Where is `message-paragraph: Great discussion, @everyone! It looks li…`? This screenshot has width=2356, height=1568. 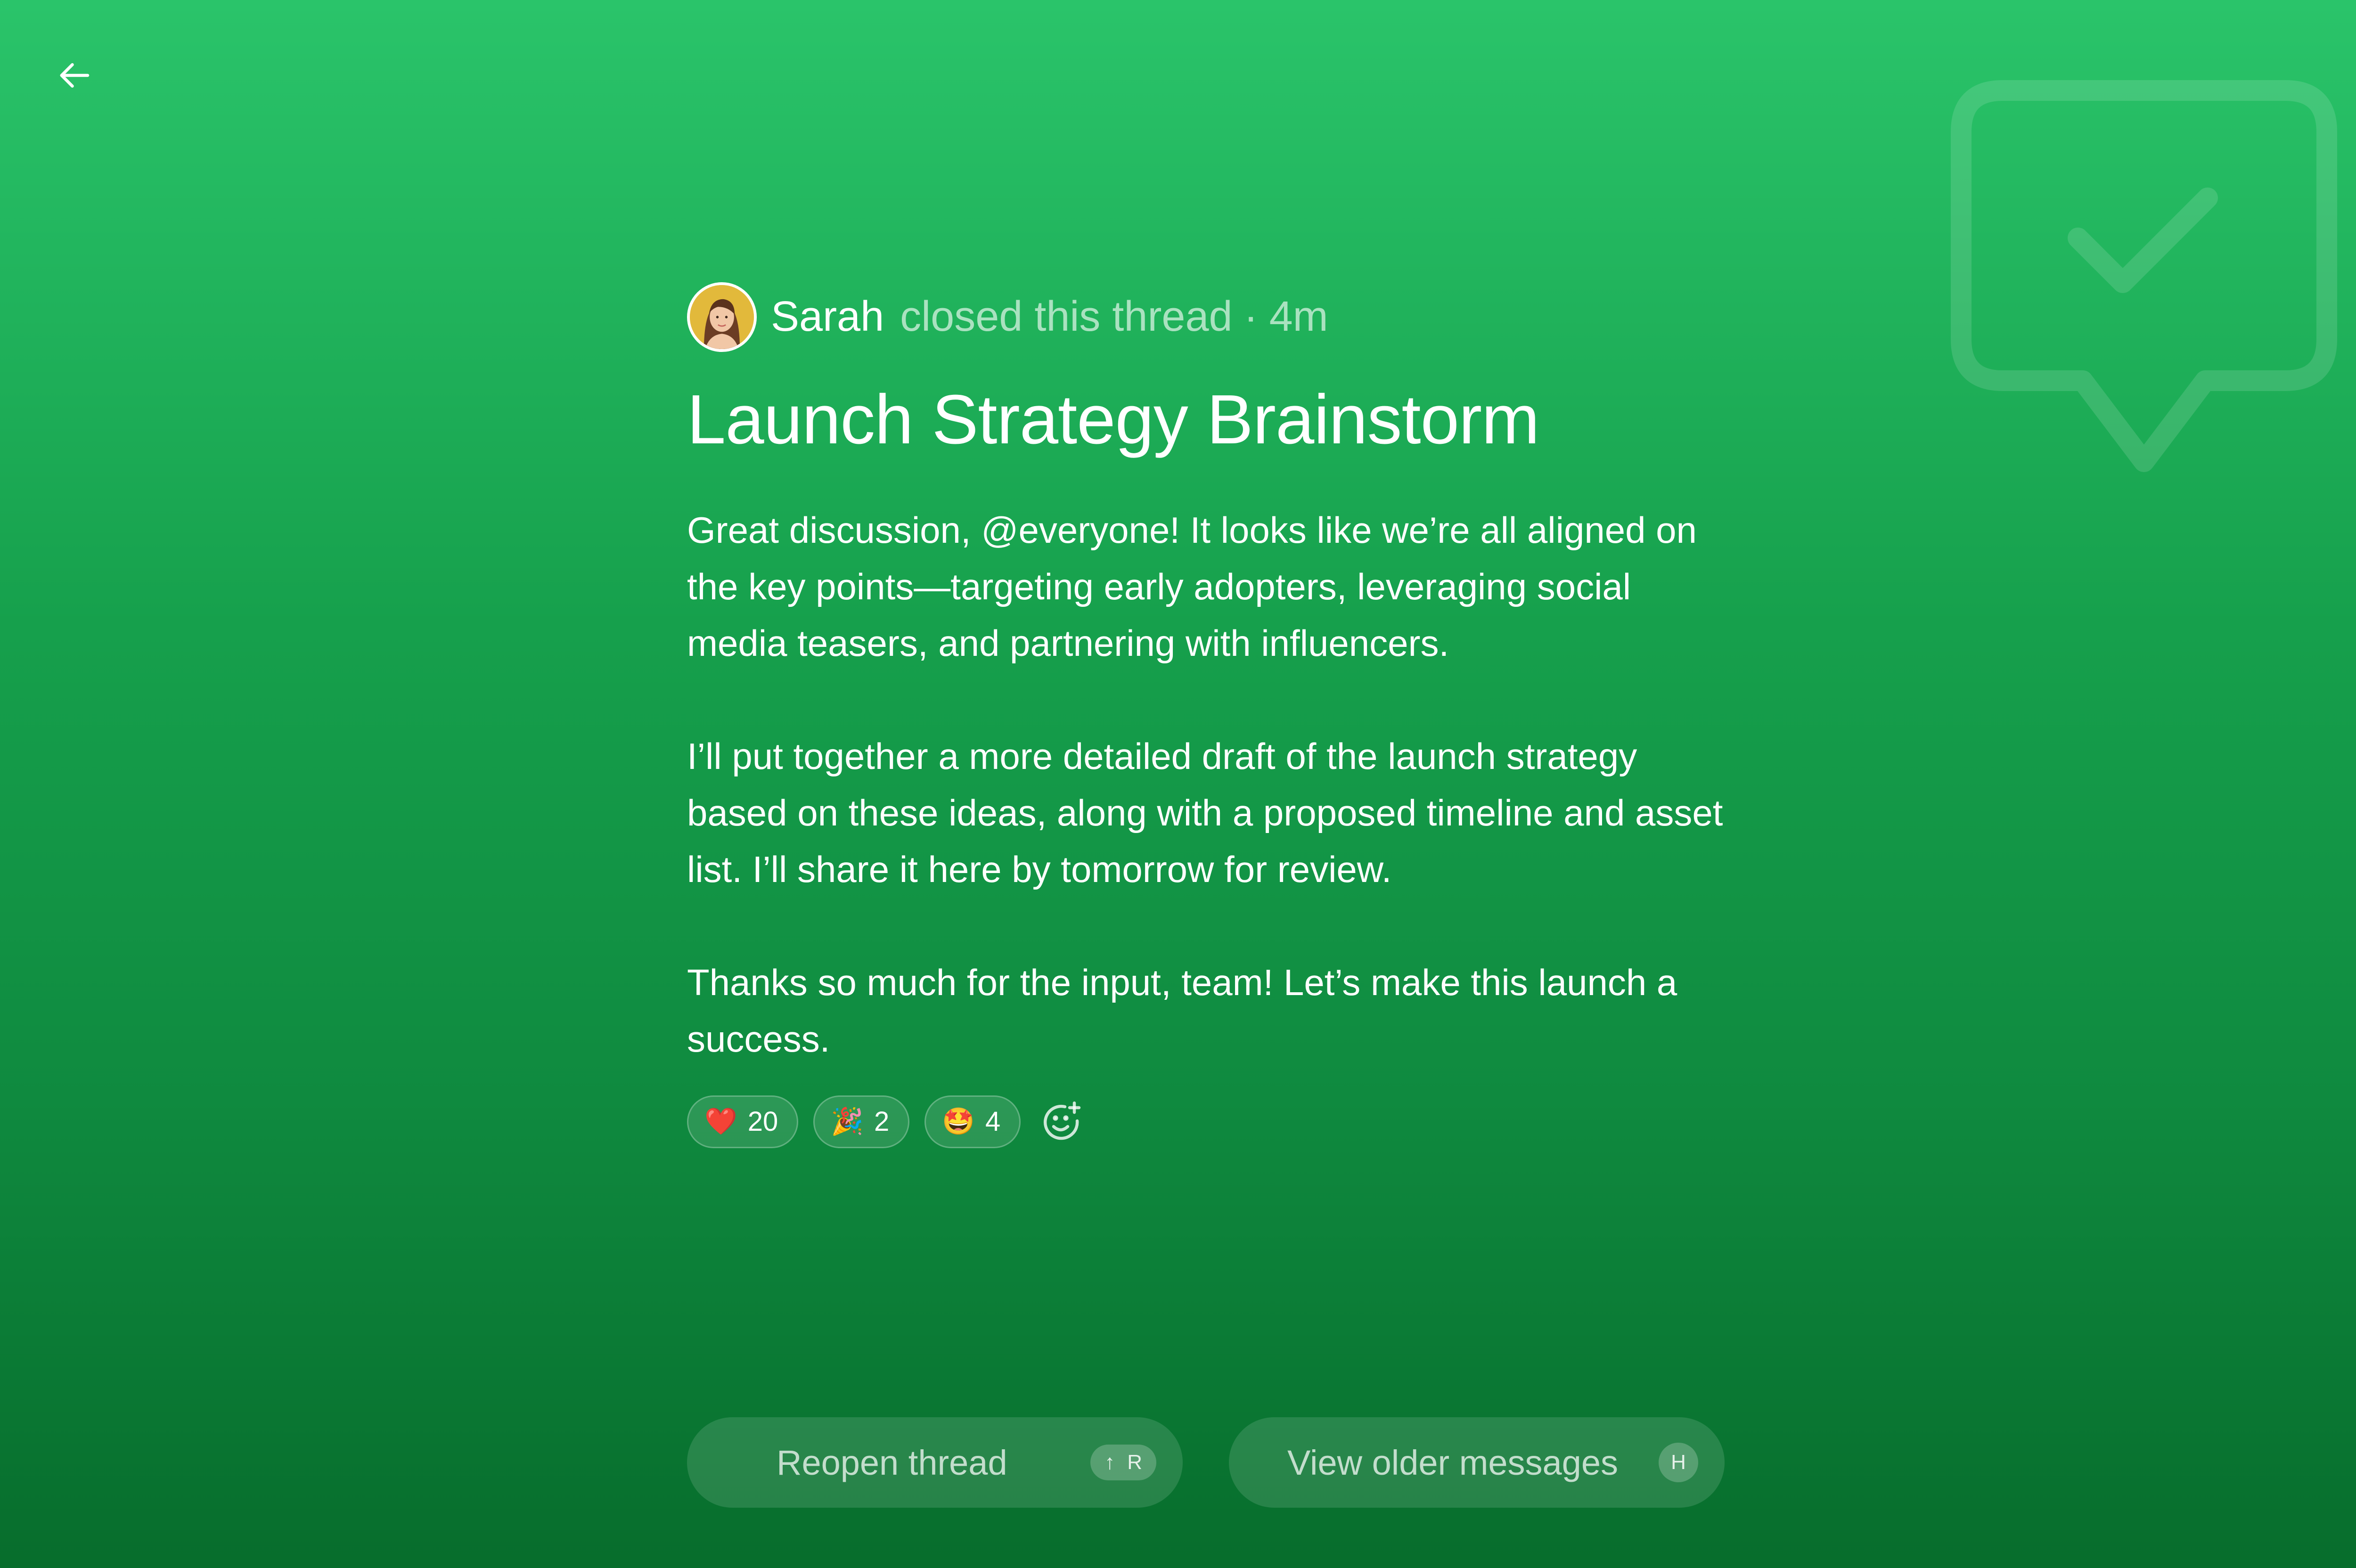 message-paragraph: Great discussion, @everyone! It looks li… is located at coordinates (1192, 586).